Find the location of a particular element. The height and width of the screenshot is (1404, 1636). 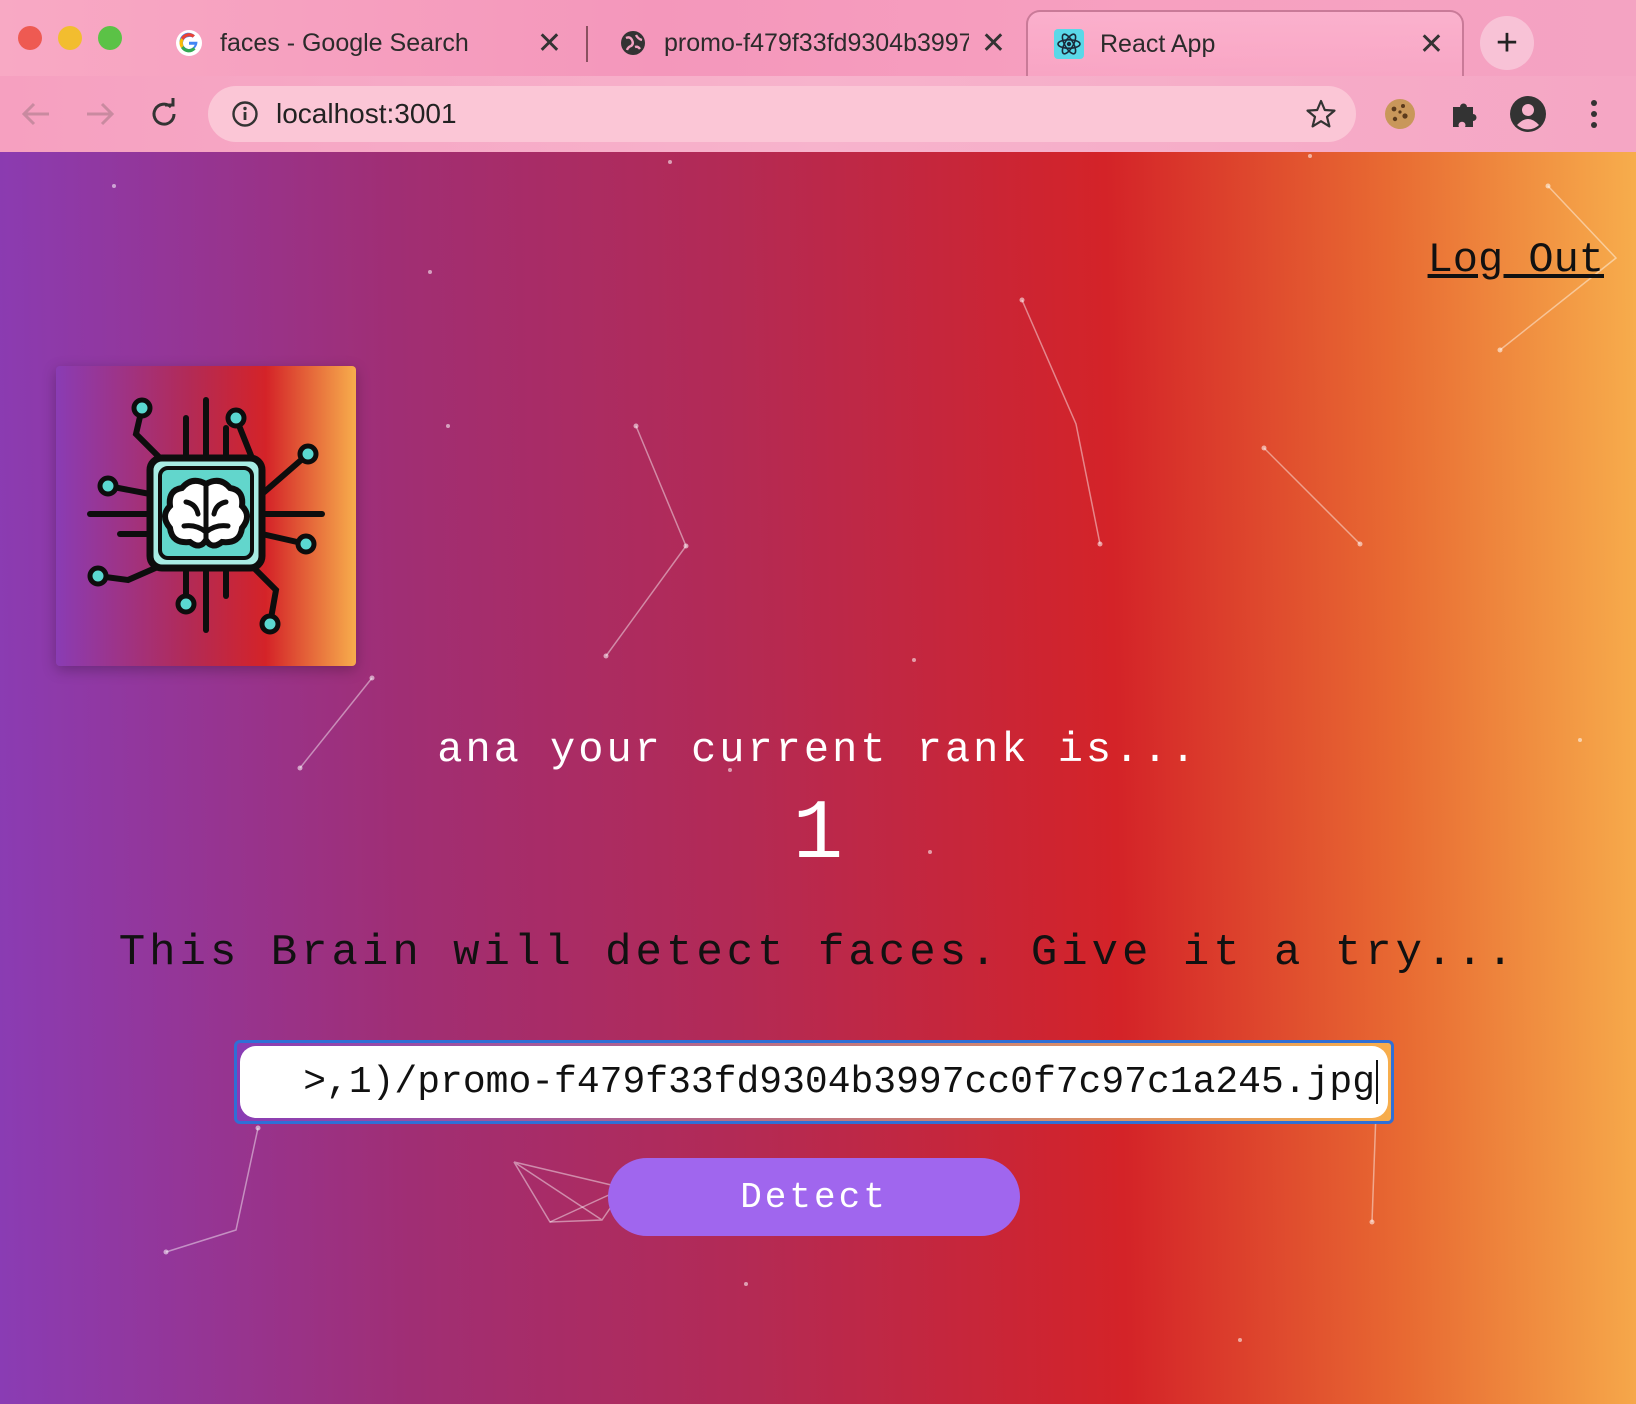

profile-avatar-icon is located at coordinates (1528, 114).